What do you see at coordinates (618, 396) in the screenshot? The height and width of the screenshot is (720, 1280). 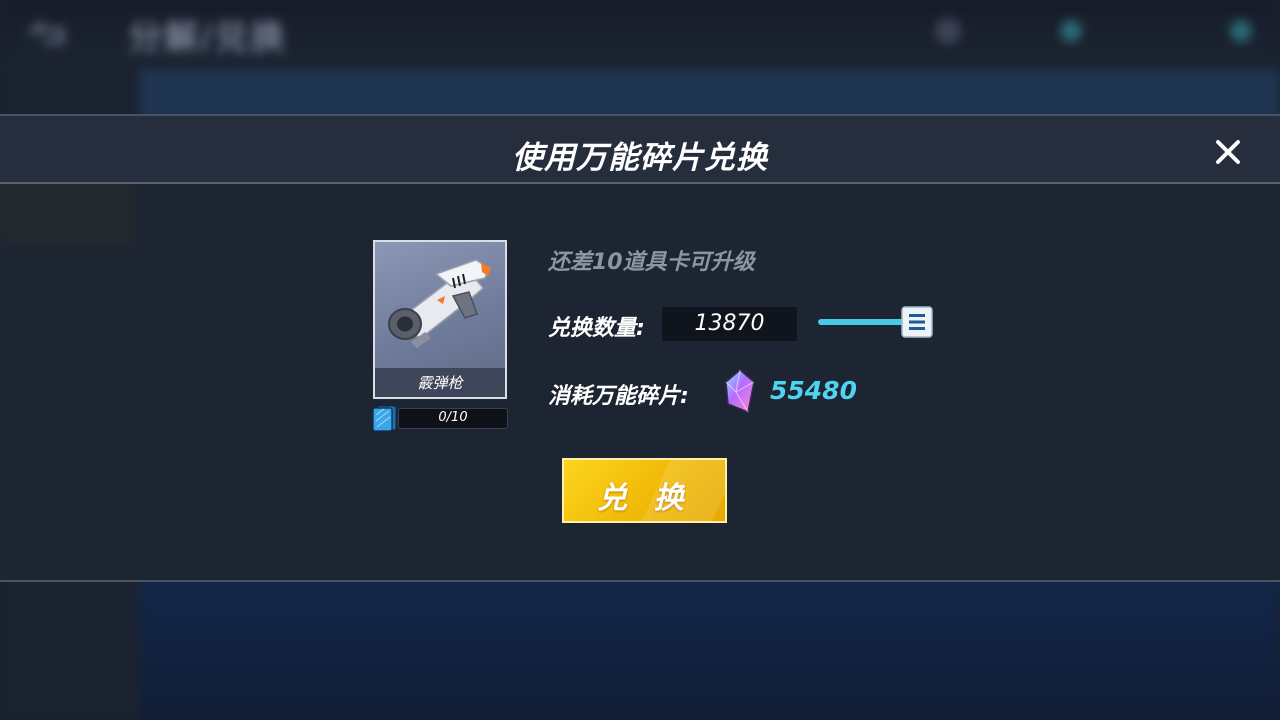 I see `cost-label: 消耗万能碎片:` at bounding box center [618, 396].